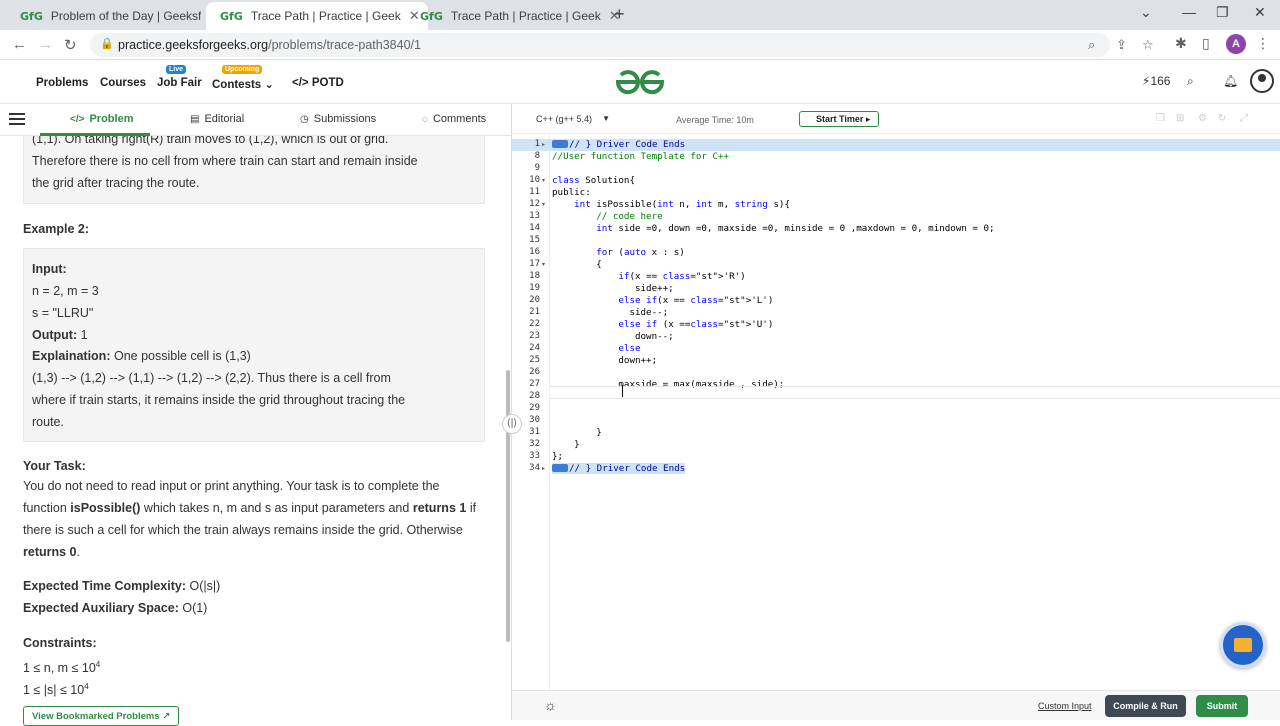 Image resolution: width=1280 pixels, height=726 pixels. Describe the element at coordinates (534, 240) in the screenshot. I see `line-number: 15` at that location.